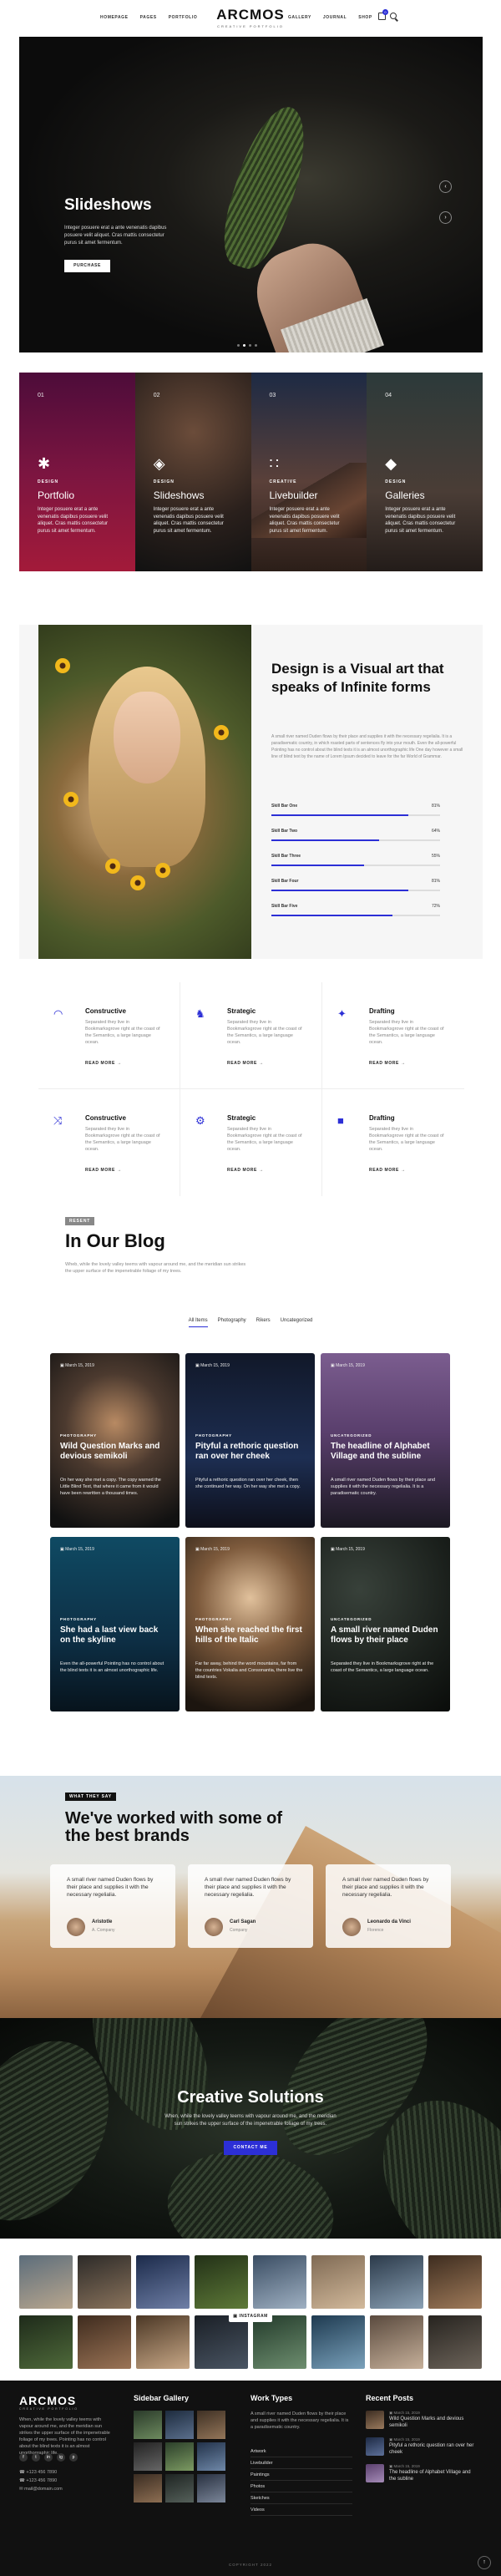 Image resolution: width=501 pixels, height=2576 pixels. I want to click on scroll-to-top-icon: ↑, so click(484, 2562).